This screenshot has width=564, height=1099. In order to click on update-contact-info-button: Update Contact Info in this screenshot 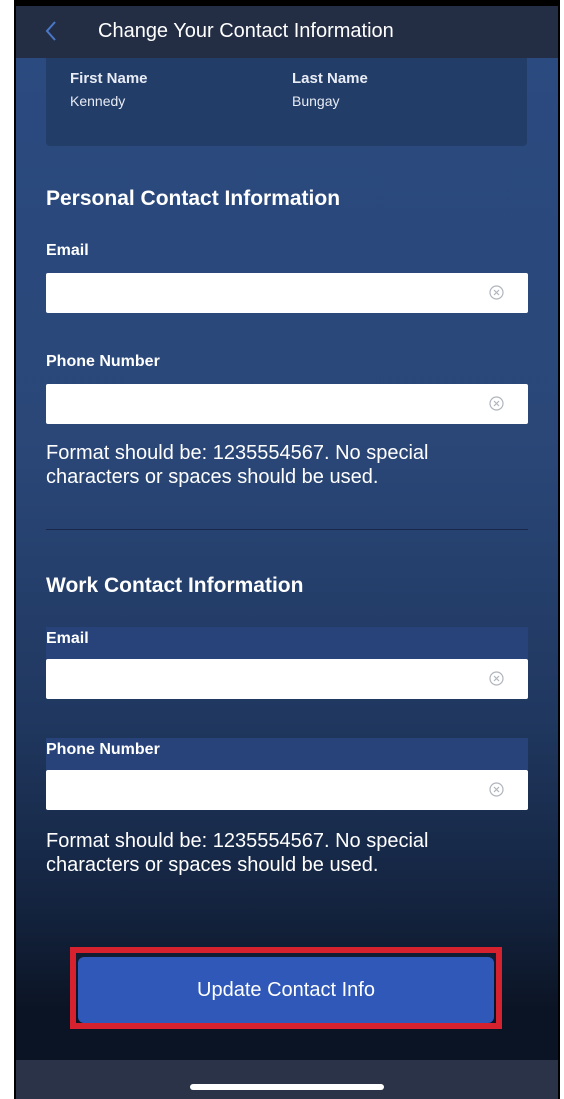, I will do `click(286, 990)`.